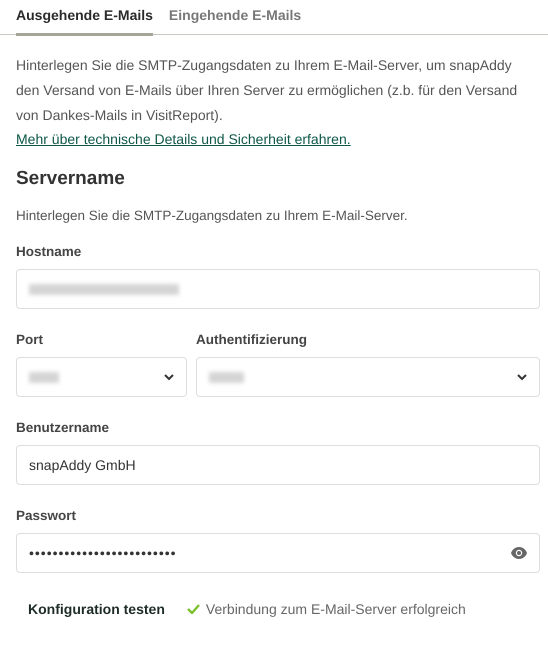 This screenshot has width=548, height=658. What do you see at coordinates (71, 179) in the screenshot?
I see `section-title: Servername` at bounding box center [71, 179].